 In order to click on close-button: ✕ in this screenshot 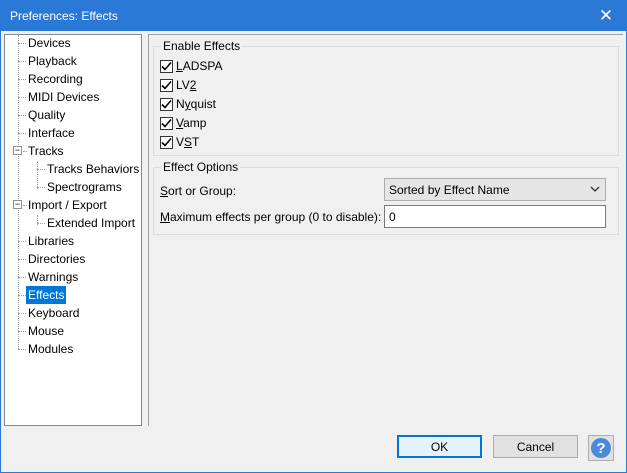, I will do `click(606, 16)`.